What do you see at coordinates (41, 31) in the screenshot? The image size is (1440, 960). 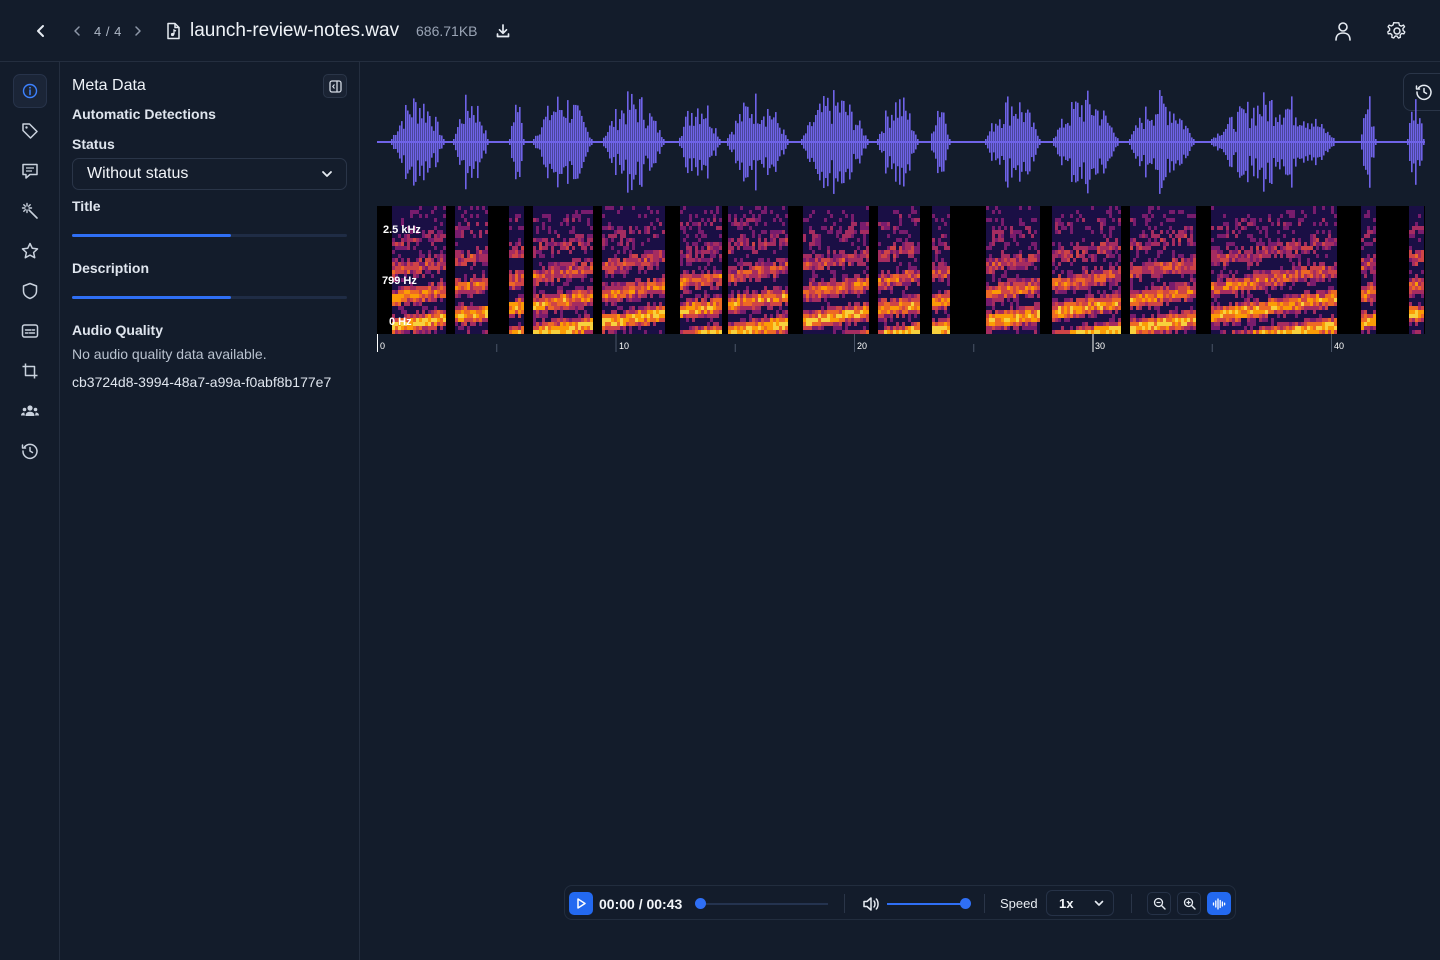 I see `back-icon` at bounding box center [41, 31].